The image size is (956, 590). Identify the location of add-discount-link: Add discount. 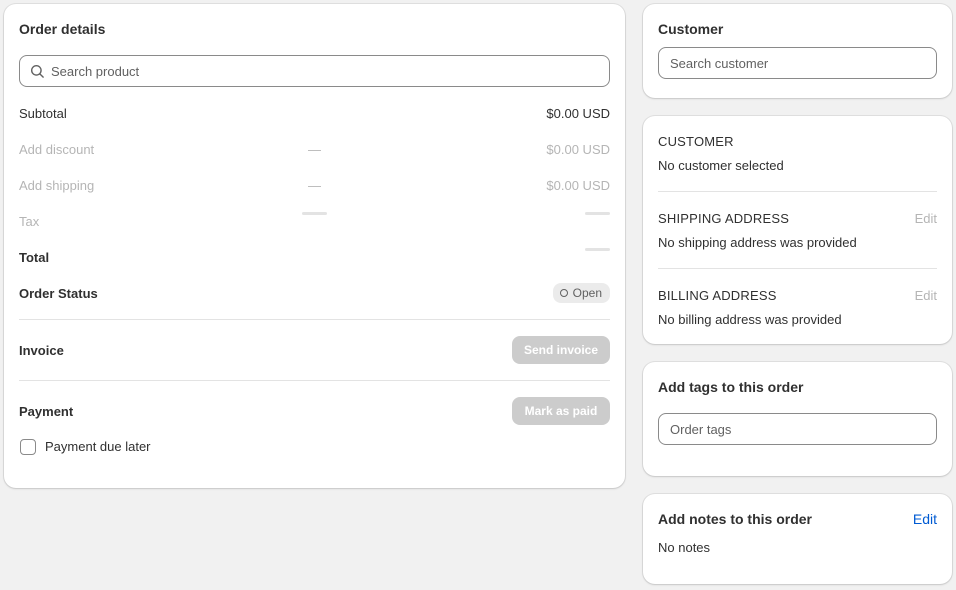
(56, 149).